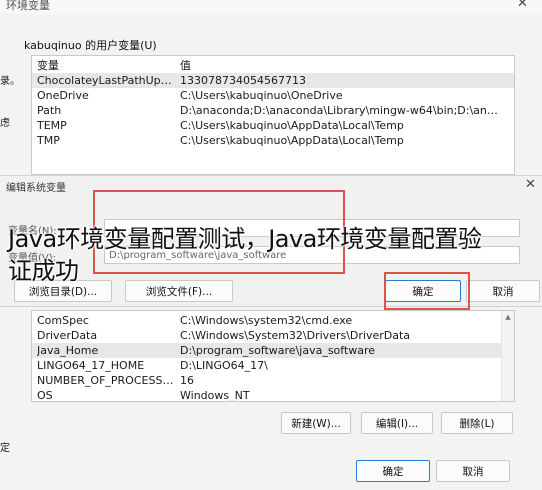  I want to click on dialog-cancel-button: 取消, so click(503, 291).